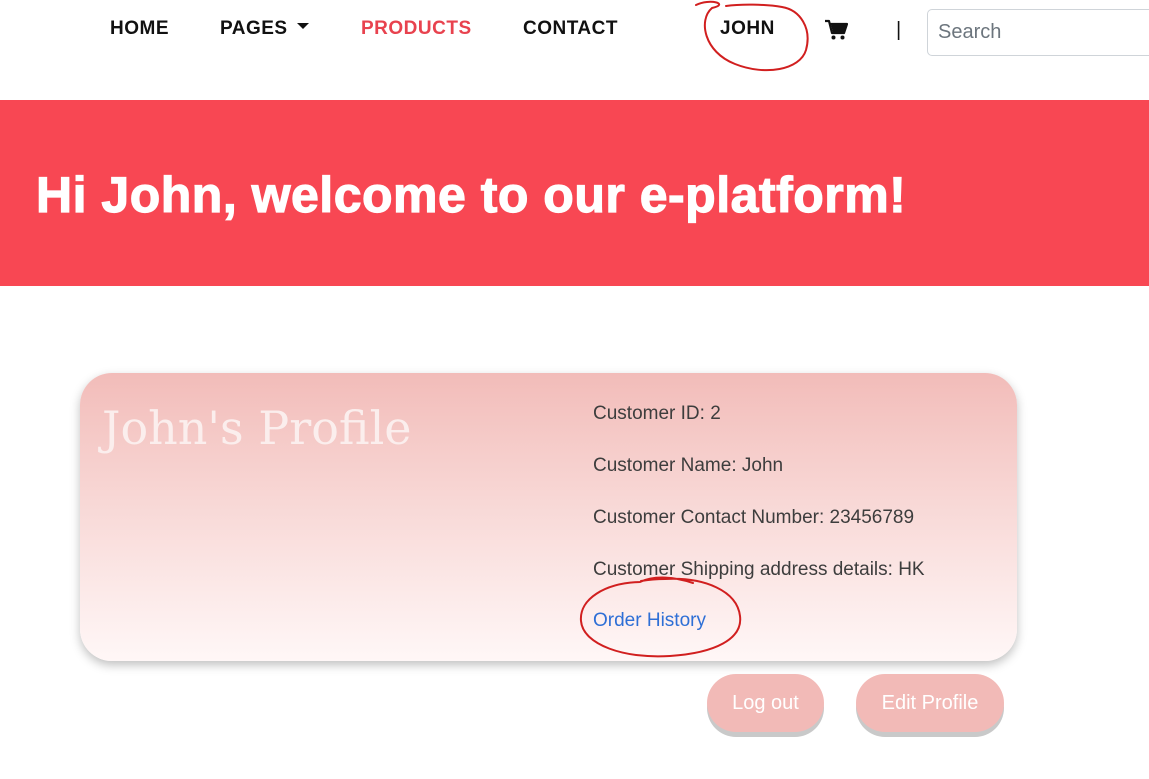 The image size is (1149, 779). I want to click on caret-down-icon, so click(302, 25).